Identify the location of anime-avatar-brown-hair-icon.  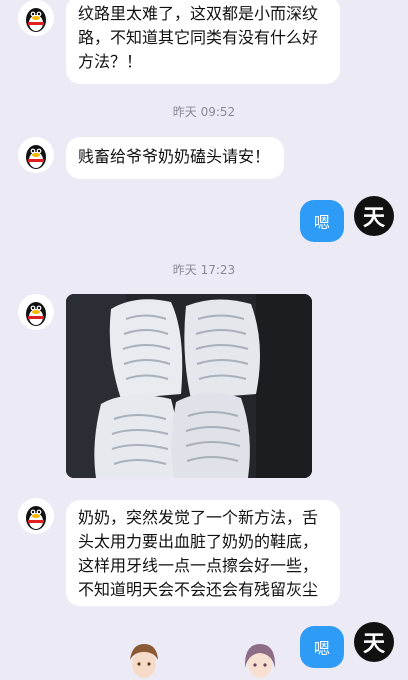
(144, 660).